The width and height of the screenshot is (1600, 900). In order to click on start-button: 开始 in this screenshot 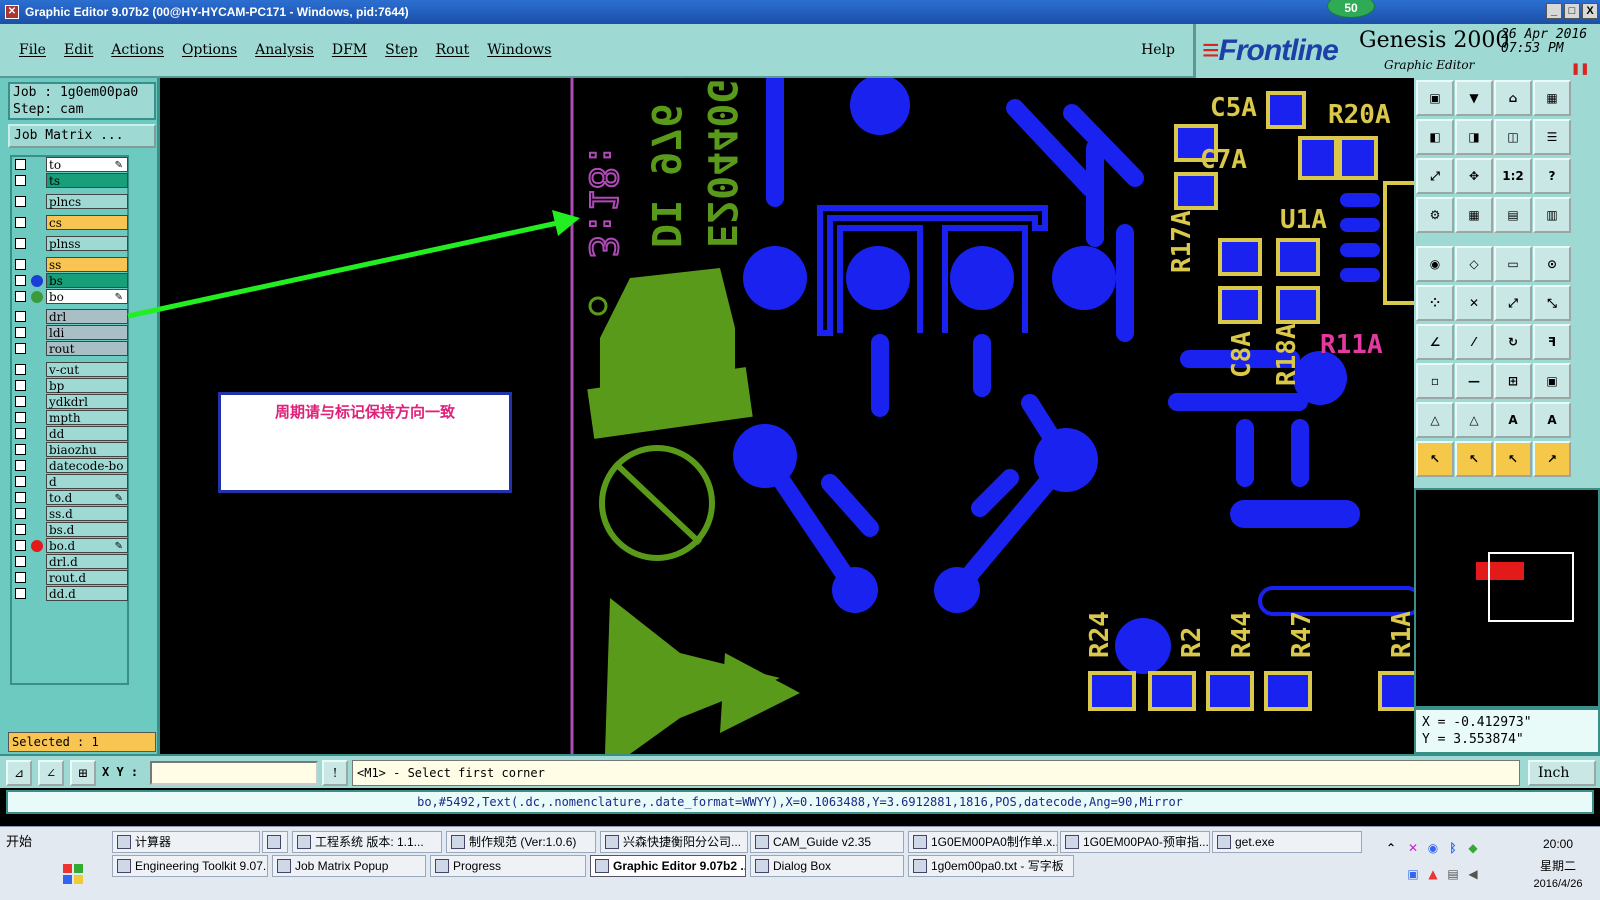, I will do `click(52, 861)`.